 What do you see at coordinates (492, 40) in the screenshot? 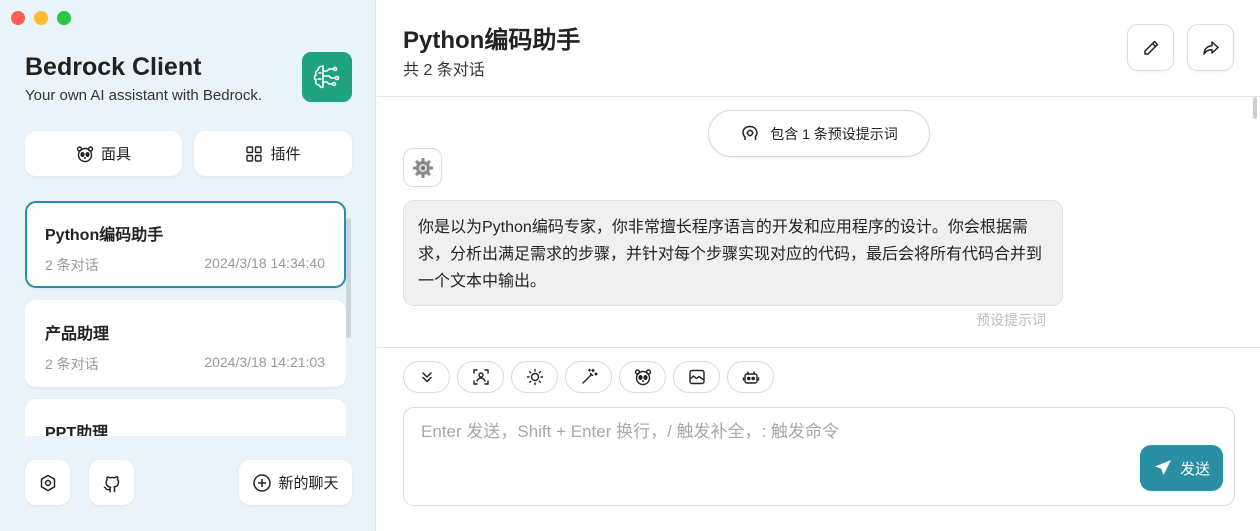
I see `chat-title: Python编码助手` at bounding box center [492, 40].